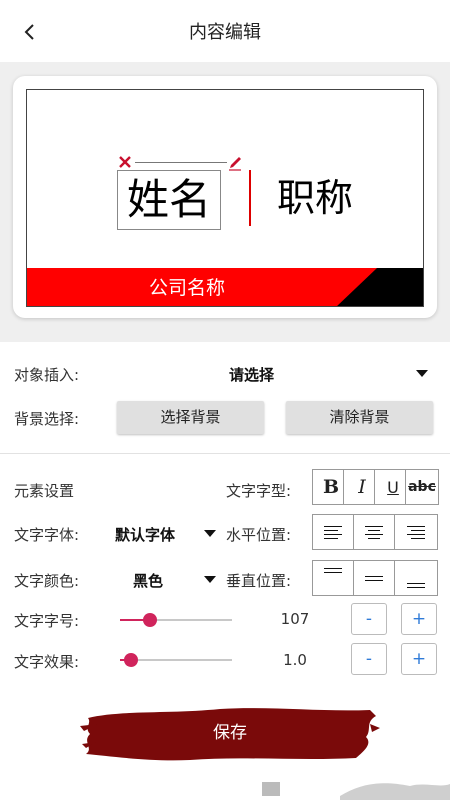 The width and height of the screenshot is (450, 800). I want to click on text-effect-minus-button: -, so click(369, 659).